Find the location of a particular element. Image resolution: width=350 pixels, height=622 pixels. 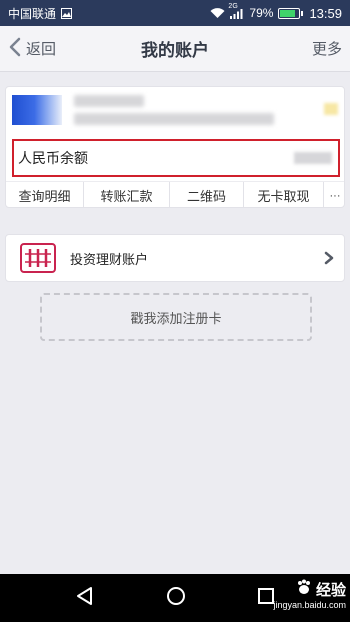

system-nav-bar is located at coordinates (175, 598).